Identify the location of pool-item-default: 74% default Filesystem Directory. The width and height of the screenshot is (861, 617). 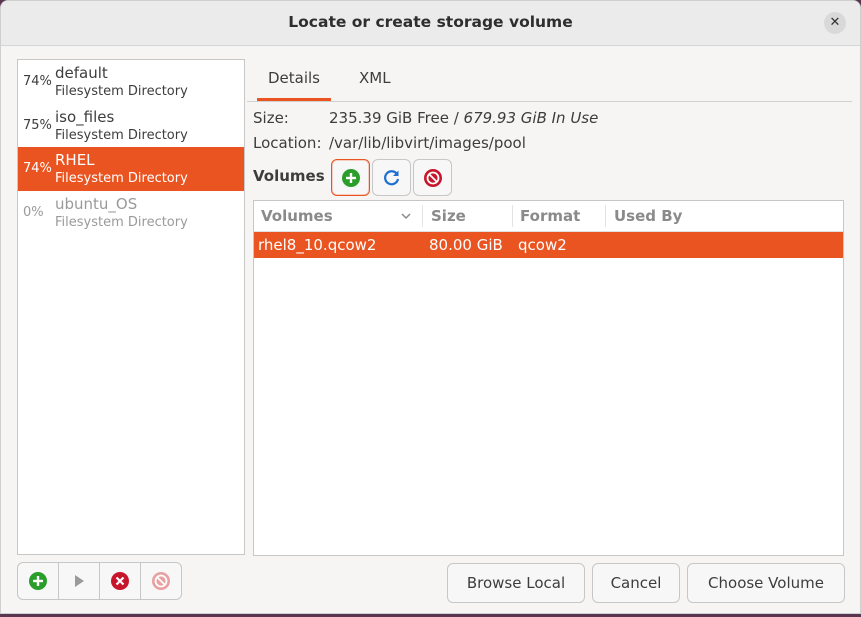
(131, 82).